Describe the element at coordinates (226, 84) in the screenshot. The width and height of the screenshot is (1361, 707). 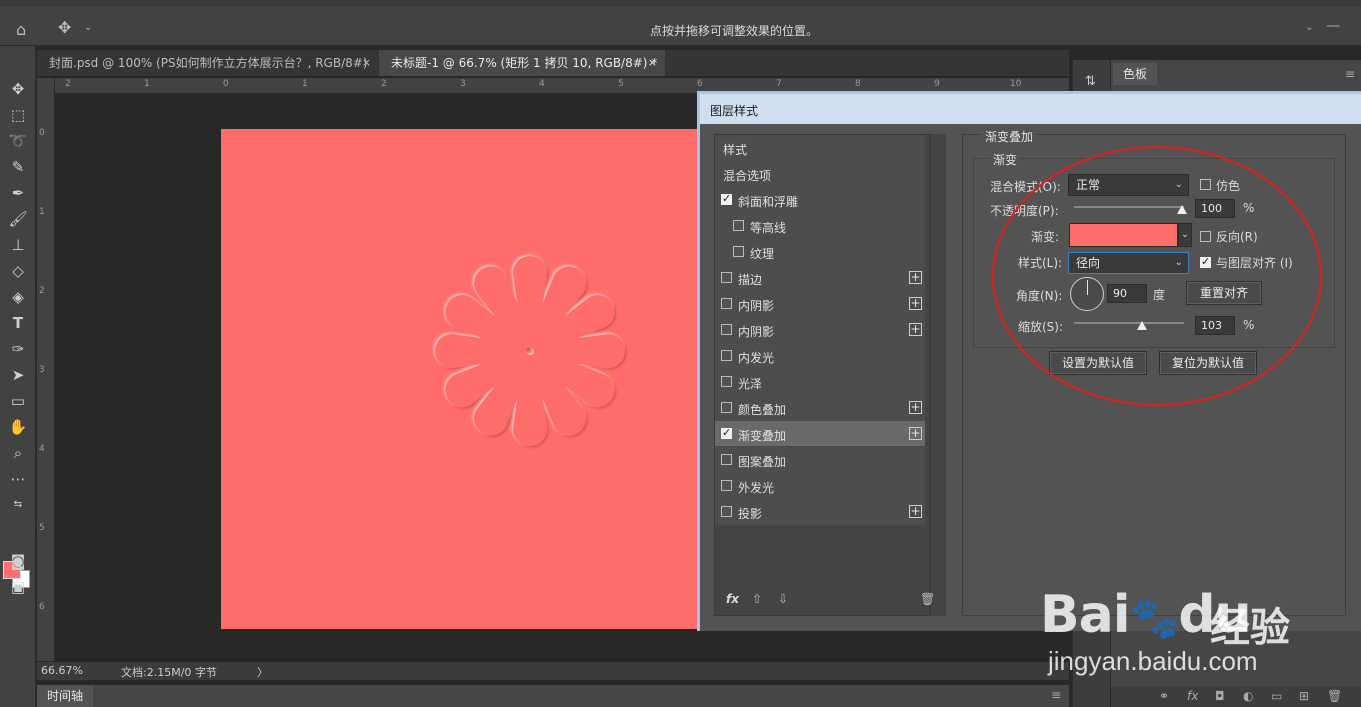
I see `ruler-label: 0` at that location.